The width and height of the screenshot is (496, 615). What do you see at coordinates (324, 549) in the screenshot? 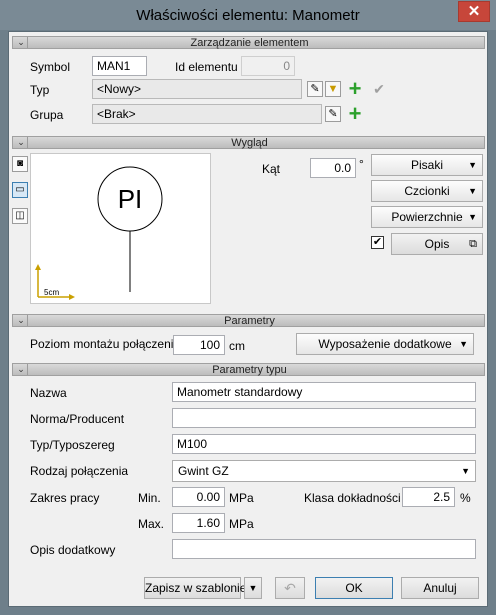
I see `extra-description-input` at bounding box center [324, 549].